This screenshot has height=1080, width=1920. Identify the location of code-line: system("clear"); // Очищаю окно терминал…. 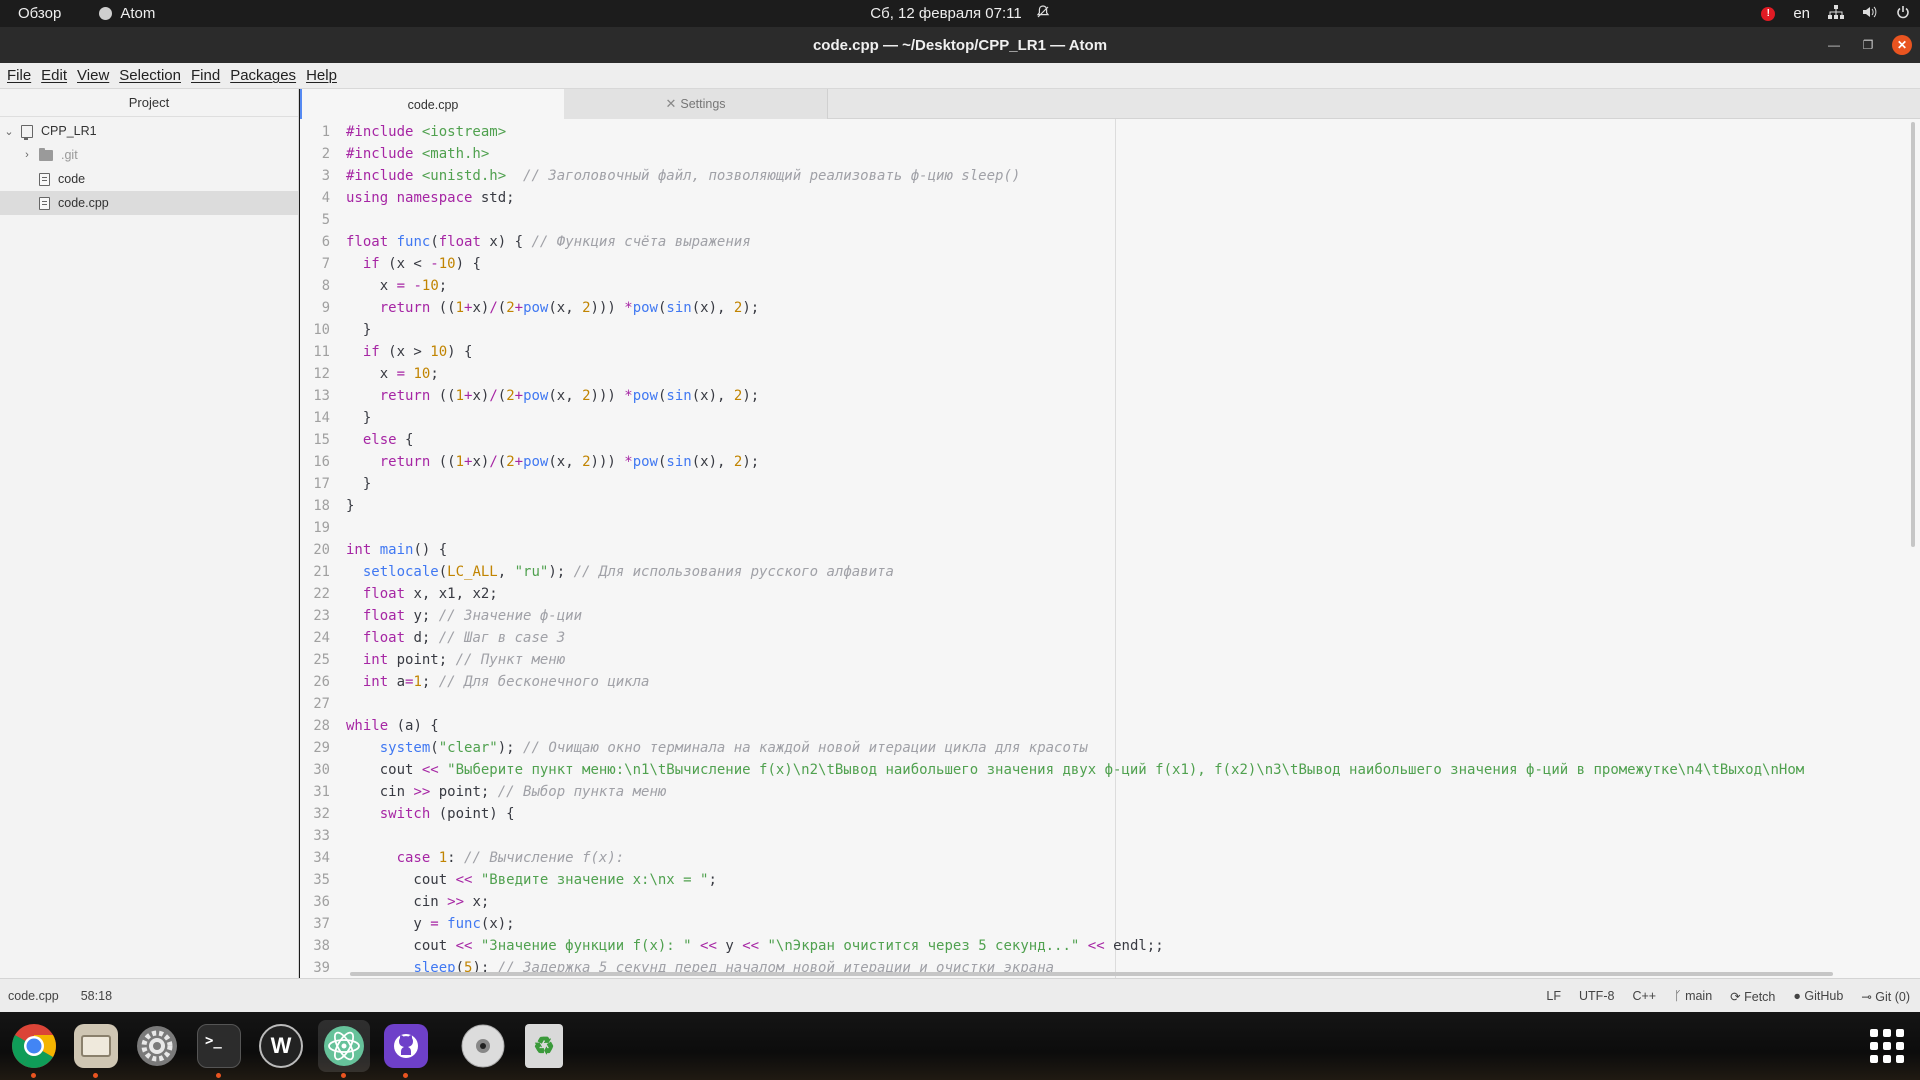
(717, 748).